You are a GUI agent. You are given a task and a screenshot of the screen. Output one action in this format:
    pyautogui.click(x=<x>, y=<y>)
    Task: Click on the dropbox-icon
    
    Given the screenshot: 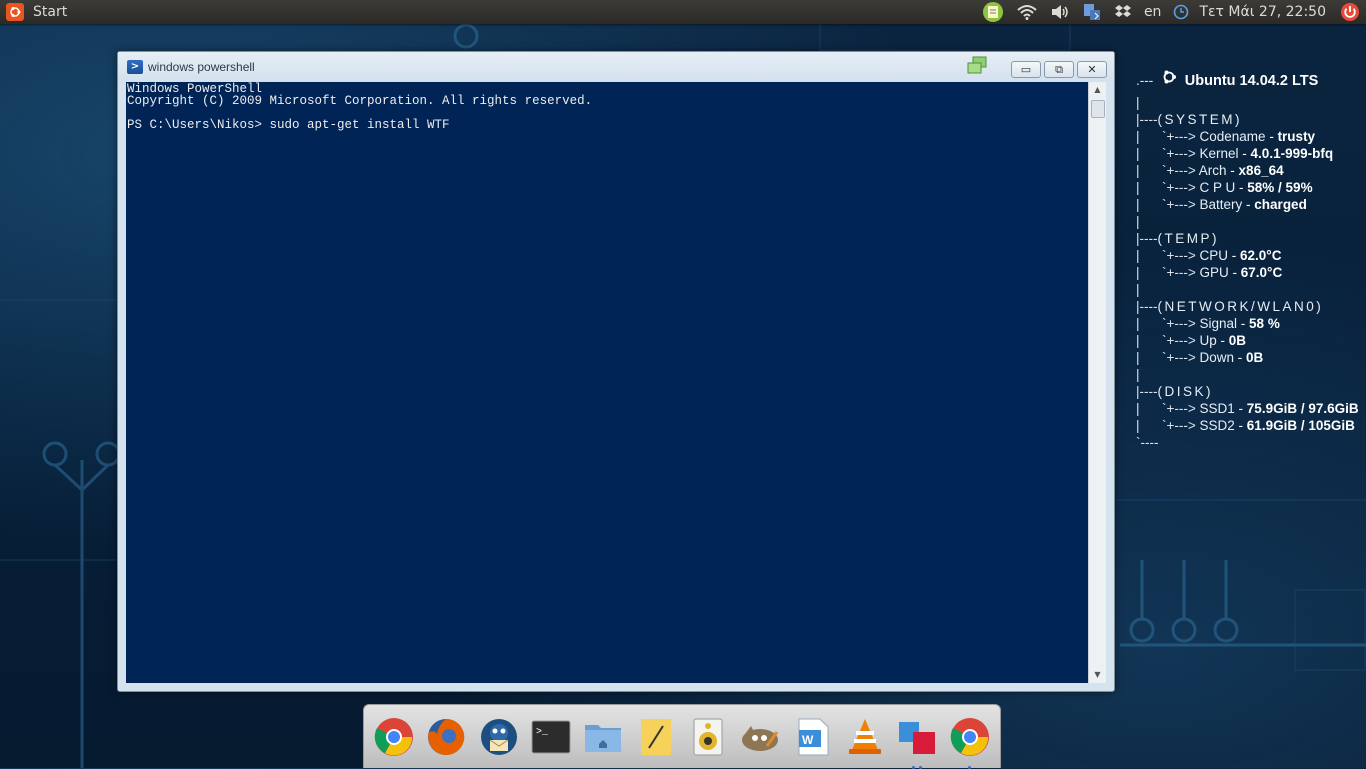 What is the action you would take?
    pyautogui.click(x=1123, y=12)
    